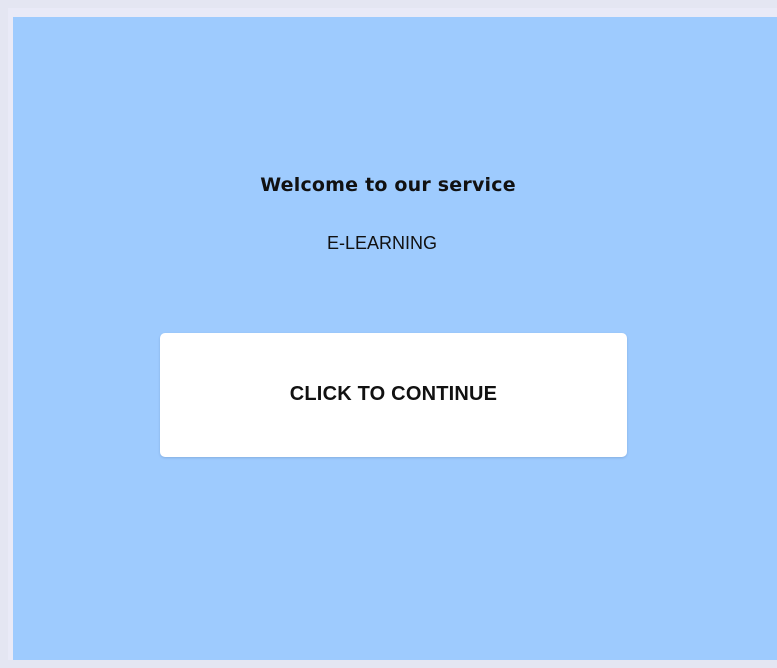  What do you see at coordinates (388, 185) in the screenshot?
I see `welcome-heading: Welcome to our service` at bounding box center [388, 185].